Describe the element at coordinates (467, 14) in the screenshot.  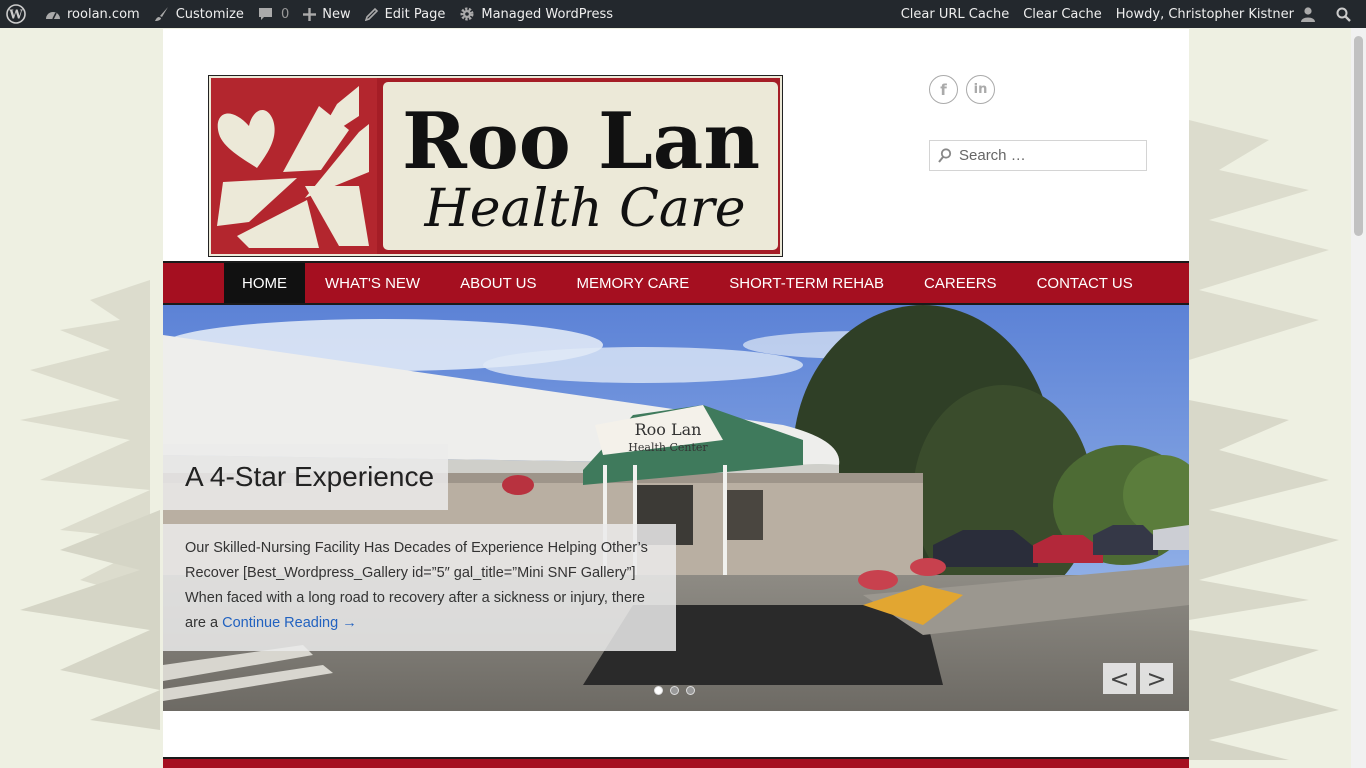
I see `gear-icon` at that location.